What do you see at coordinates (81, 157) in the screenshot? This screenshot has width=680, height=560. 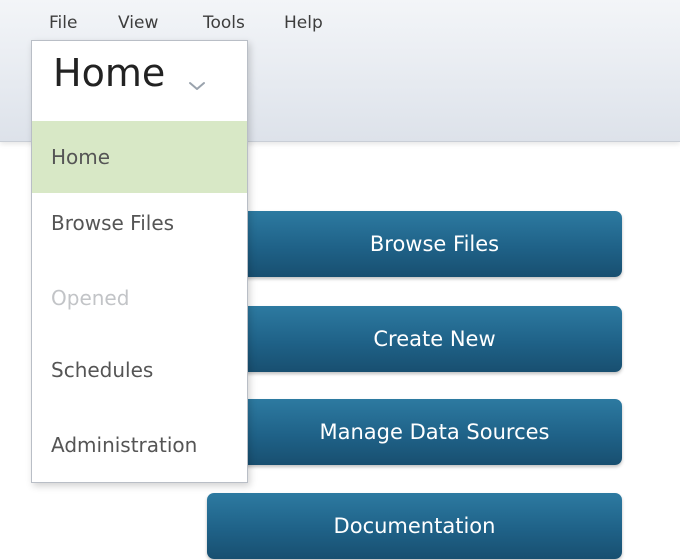 I see `perspective-item-label: Home` at bounding box center [81, 157].